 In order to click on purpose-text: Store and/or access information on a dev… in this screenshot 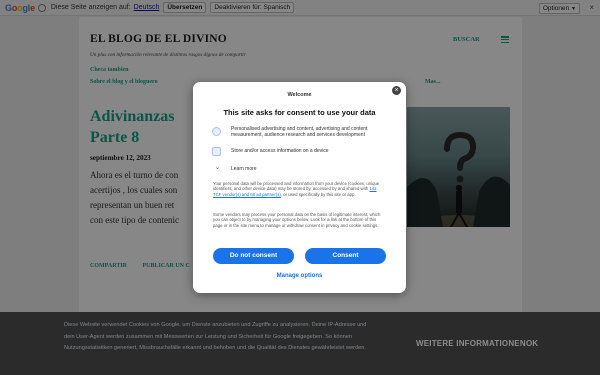, I will do `click(280, 151)`.